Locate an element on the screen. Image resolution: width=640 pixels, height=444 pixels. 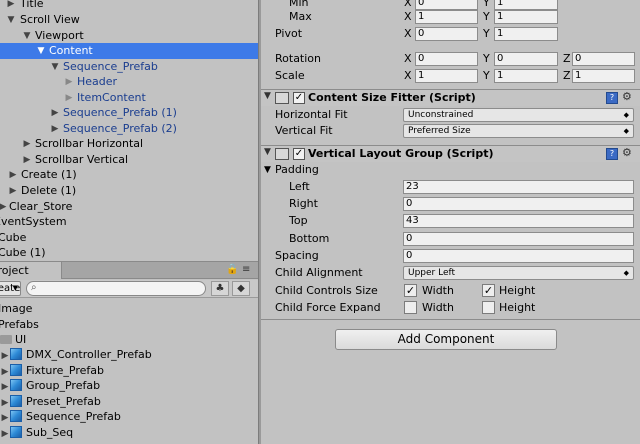
padding-left-field: 23 is located at coordinates (518, 187).